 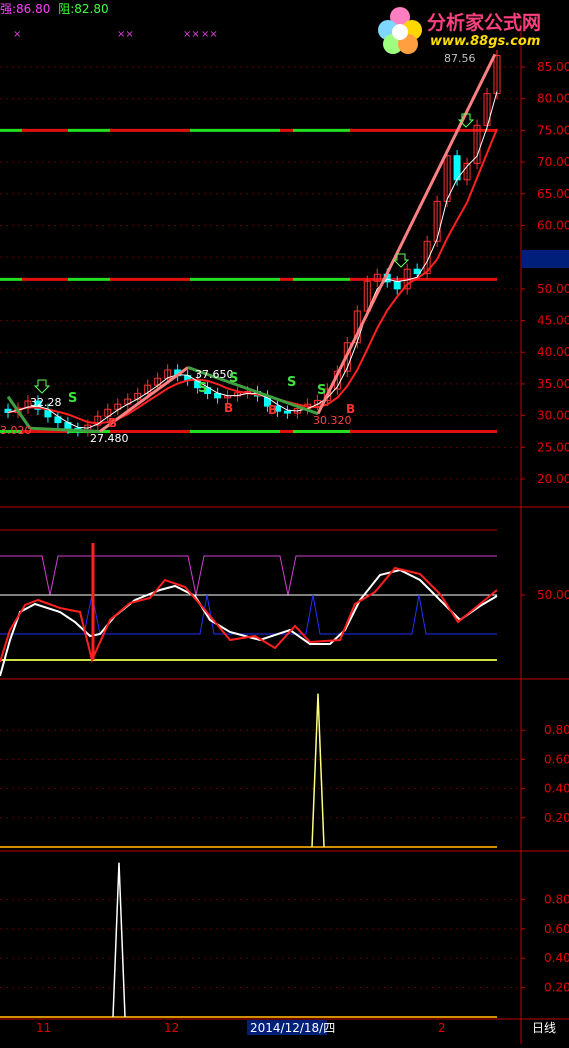 I want to click on watermark-logo: 分析家公式网 www.88gs.com, so click(x=472, y=30).